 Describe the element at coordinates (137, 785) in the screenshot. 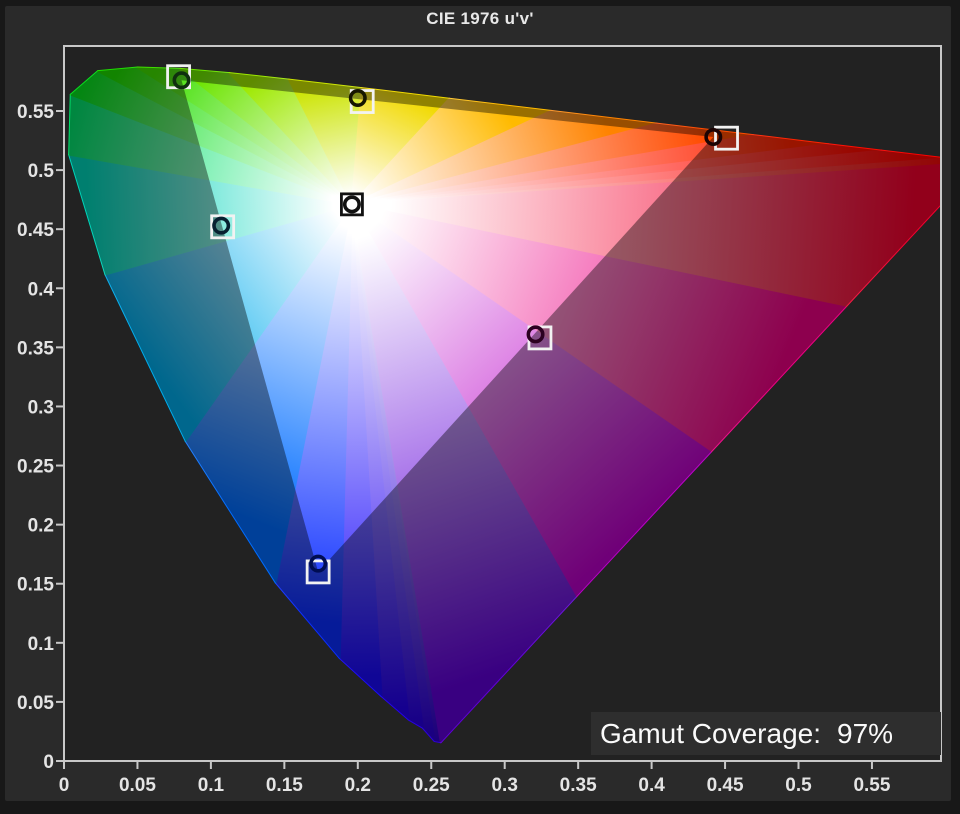

I see `x-tick-label: 0.05` at that location.